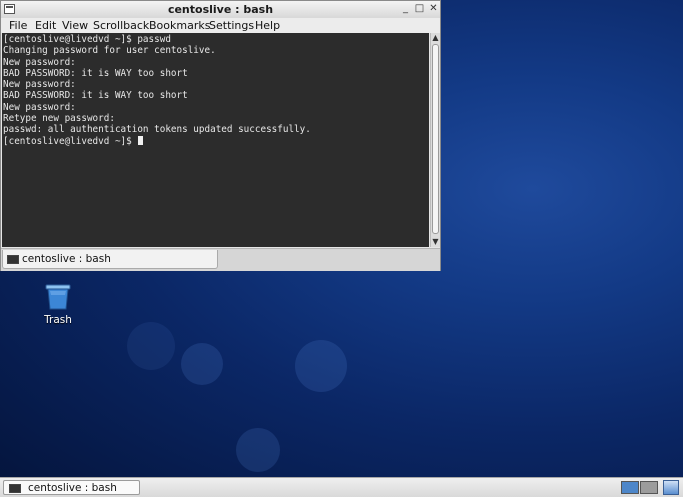 The width and height of the screenshot is (683, 497). I want to click on text-cursor, so click(141, 140).